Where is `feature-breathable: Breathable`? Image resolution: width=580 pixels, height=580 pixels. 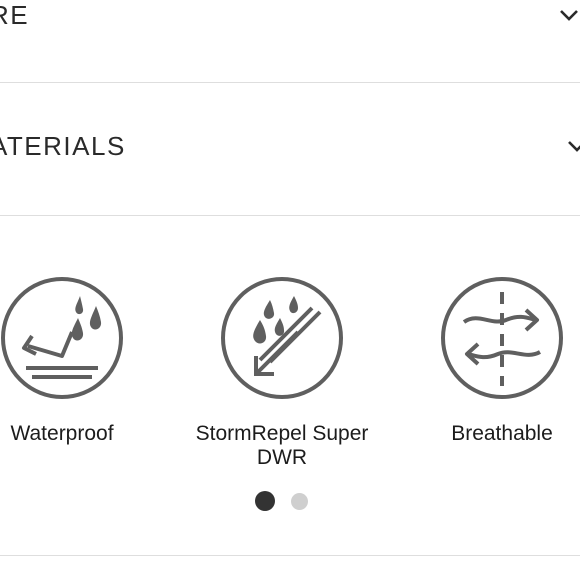 feature-breathable: Breathable is located at coordinates (491, 361).